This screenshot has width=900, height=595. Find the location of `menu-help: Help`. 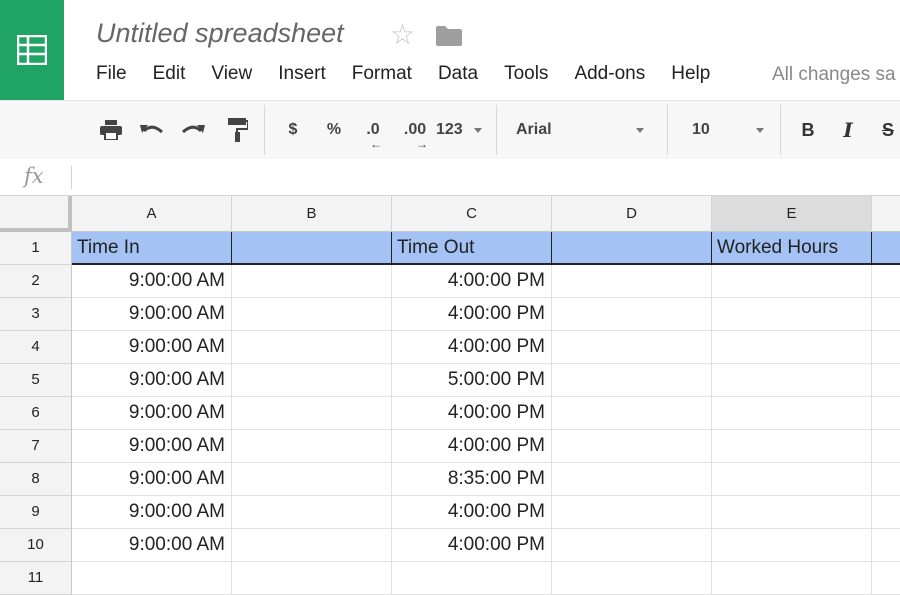

menu-help: Help is located at coordinates (690, 75).